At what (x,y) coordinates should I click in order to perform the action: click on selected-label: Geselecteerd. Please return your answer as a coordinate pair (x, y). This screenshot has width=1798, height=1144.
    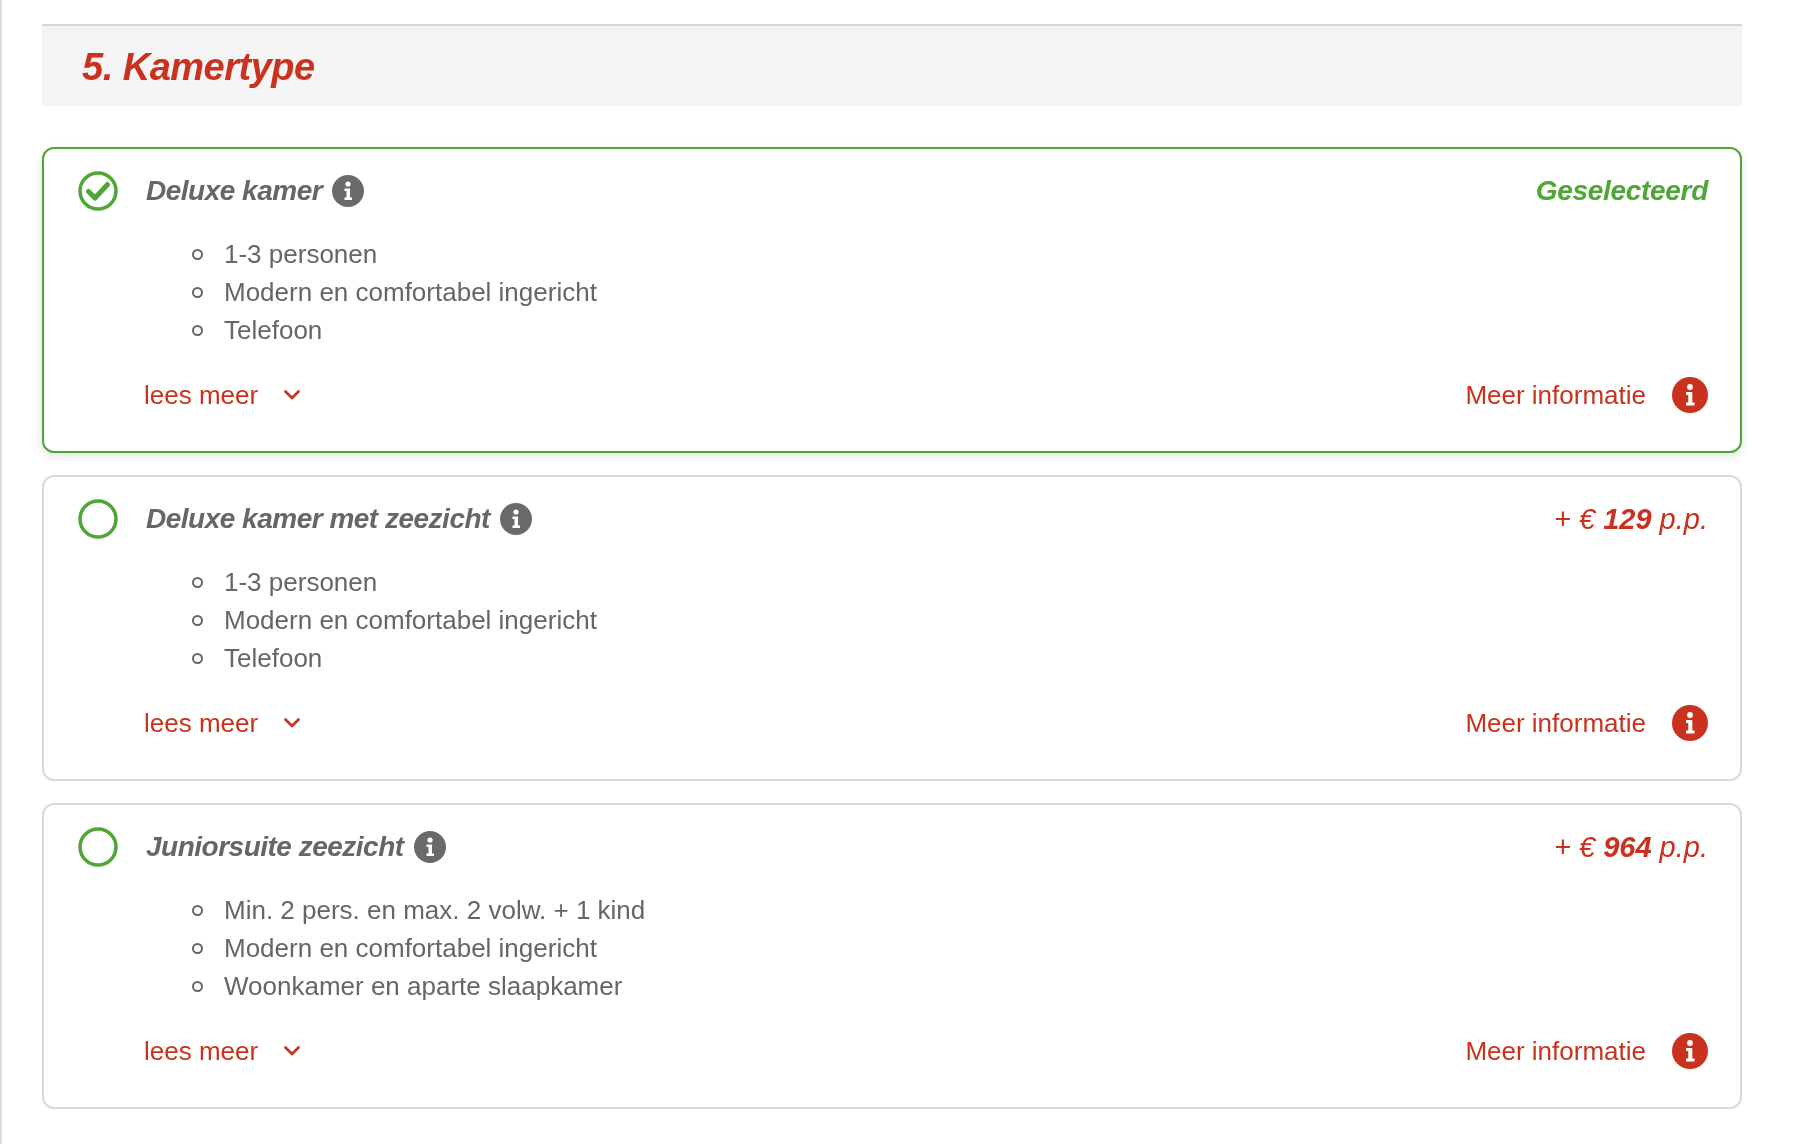
    Looking at the image, I should click on (1621, 191).